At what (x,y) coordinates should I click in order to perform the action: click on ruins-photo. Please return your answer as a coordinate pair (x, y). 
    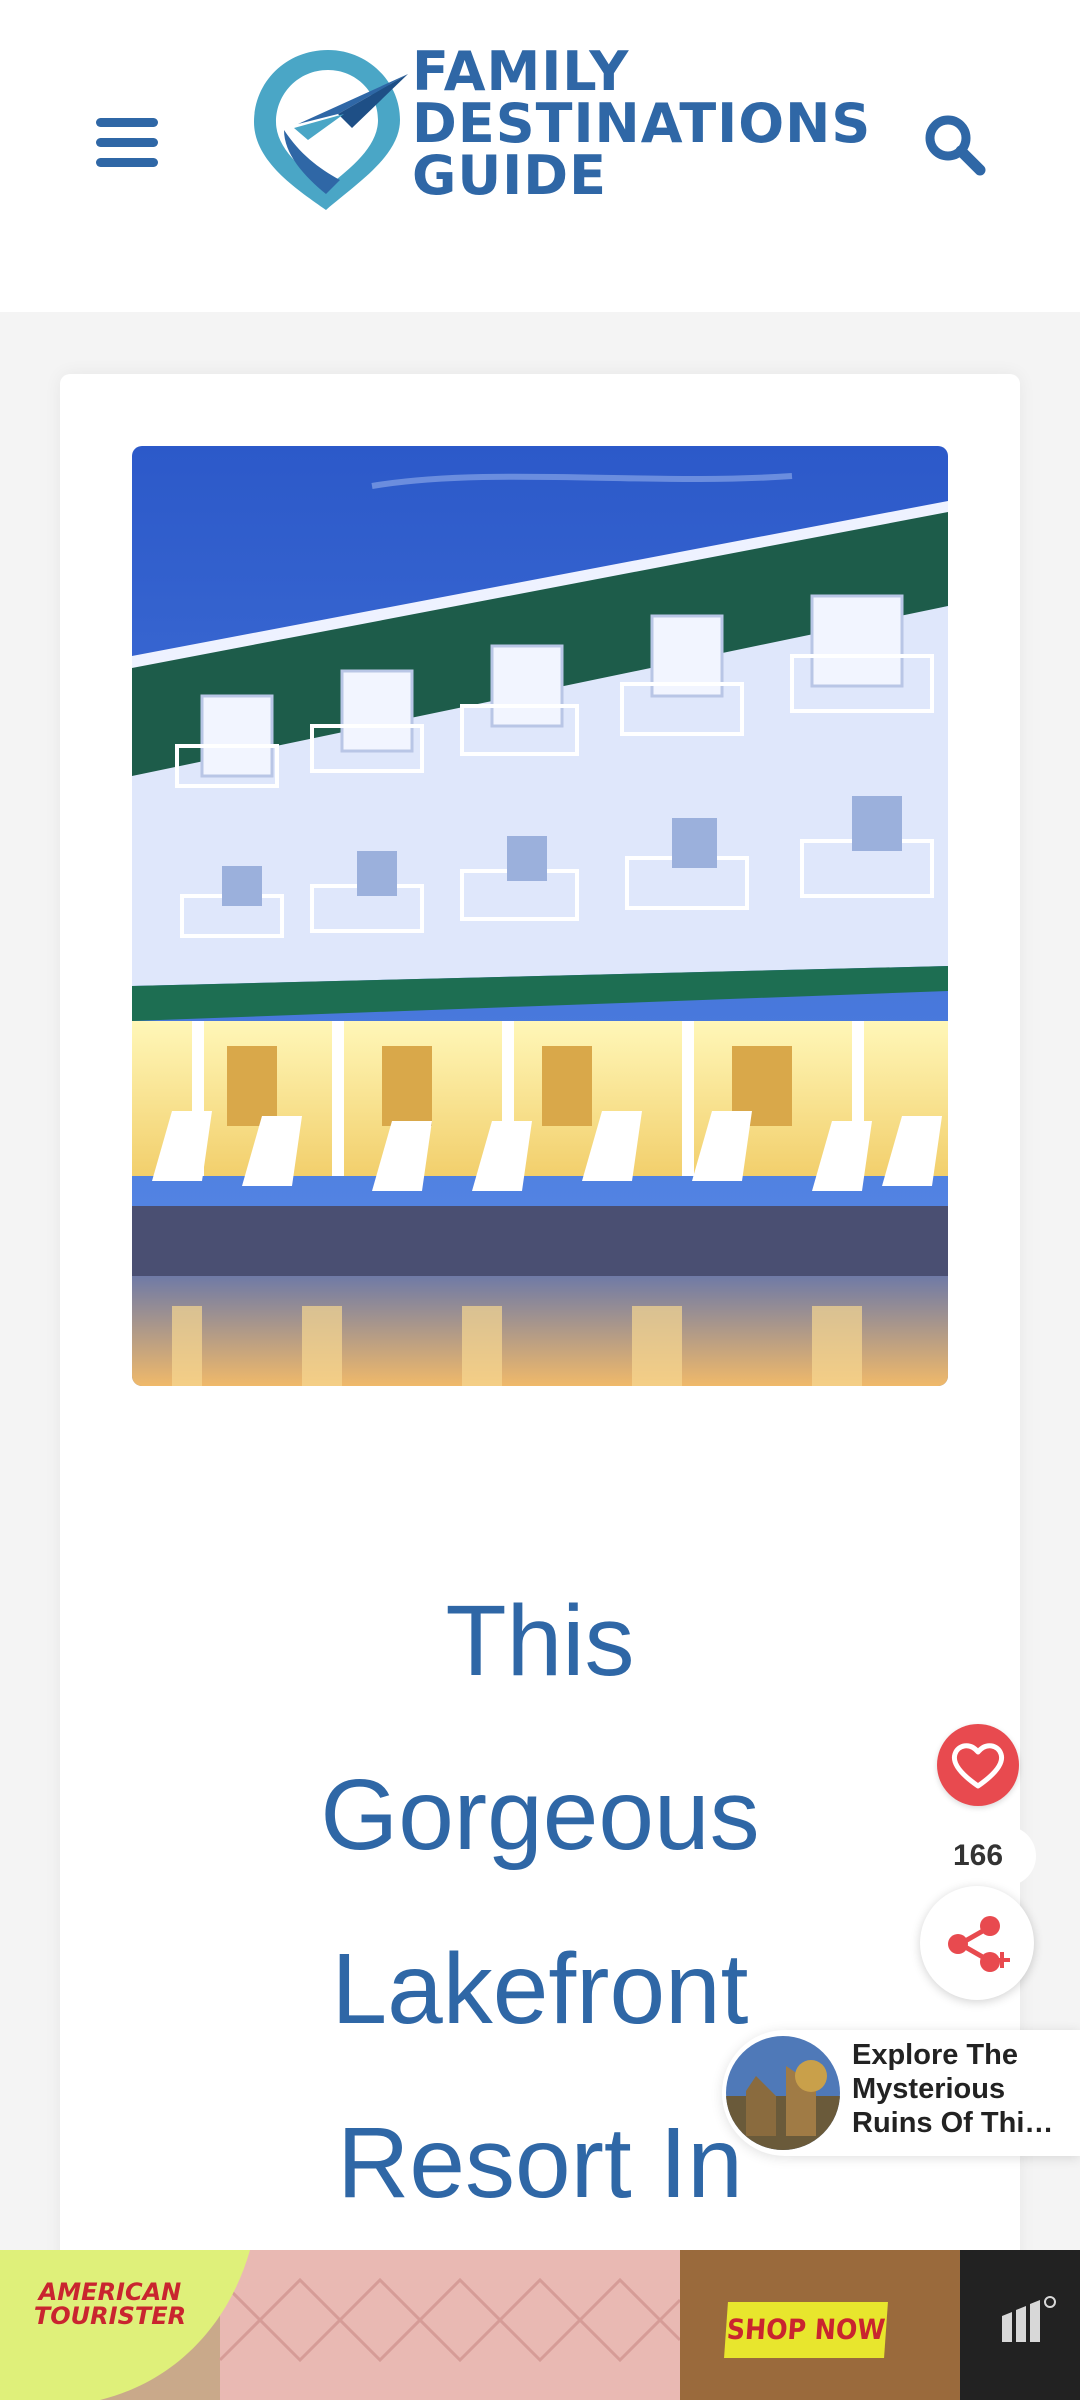
    Looking at the image, I should click on (783, 2093).